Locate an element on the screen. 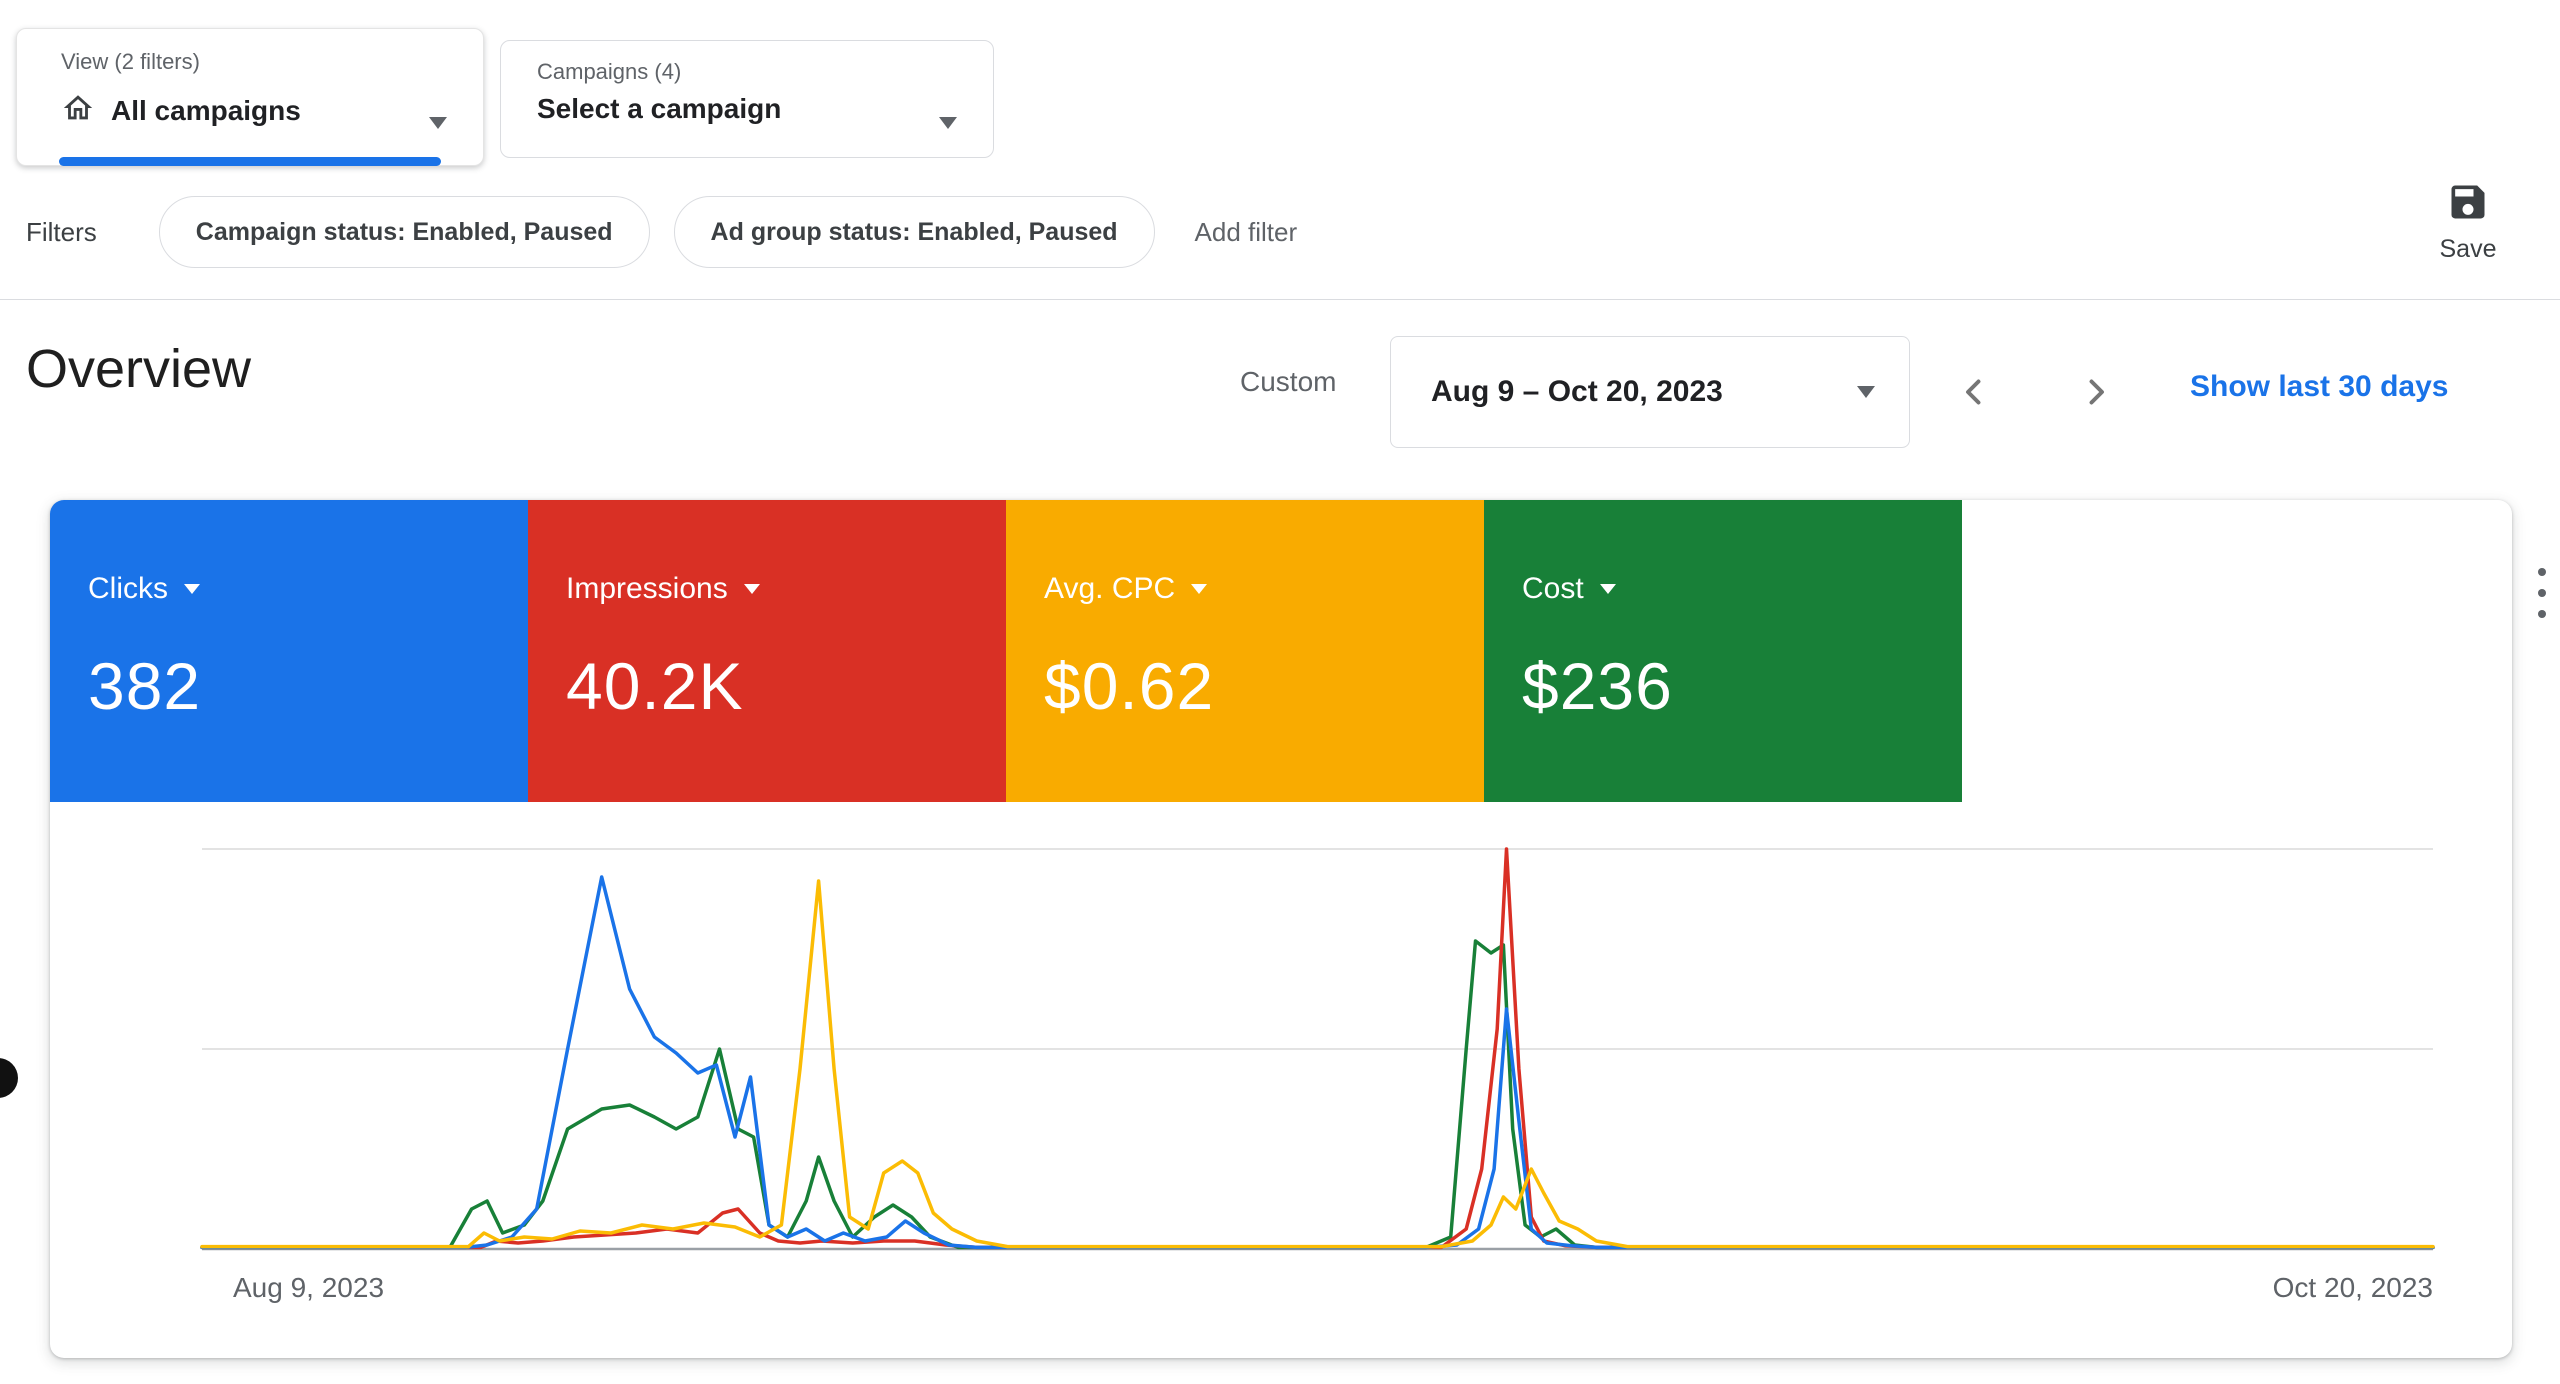 Image resolution: width=2560 pixels, height=1384 pixels. x-axis-start-label: Aug 9, 2023 is located at coordinates (309, 1287).